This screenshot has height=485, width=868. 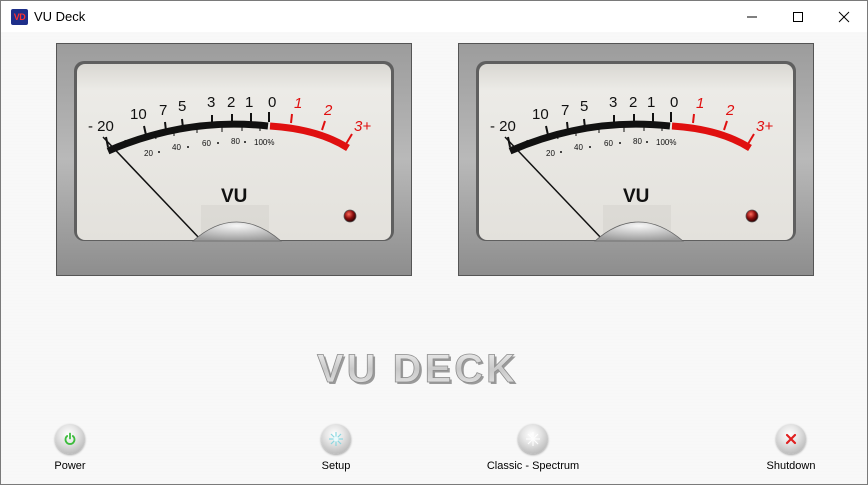 What do you see at coordinates (434, 16) in the screenshot?
I see `title-bar: VD VU Deck` at bounding box center [434, 16].